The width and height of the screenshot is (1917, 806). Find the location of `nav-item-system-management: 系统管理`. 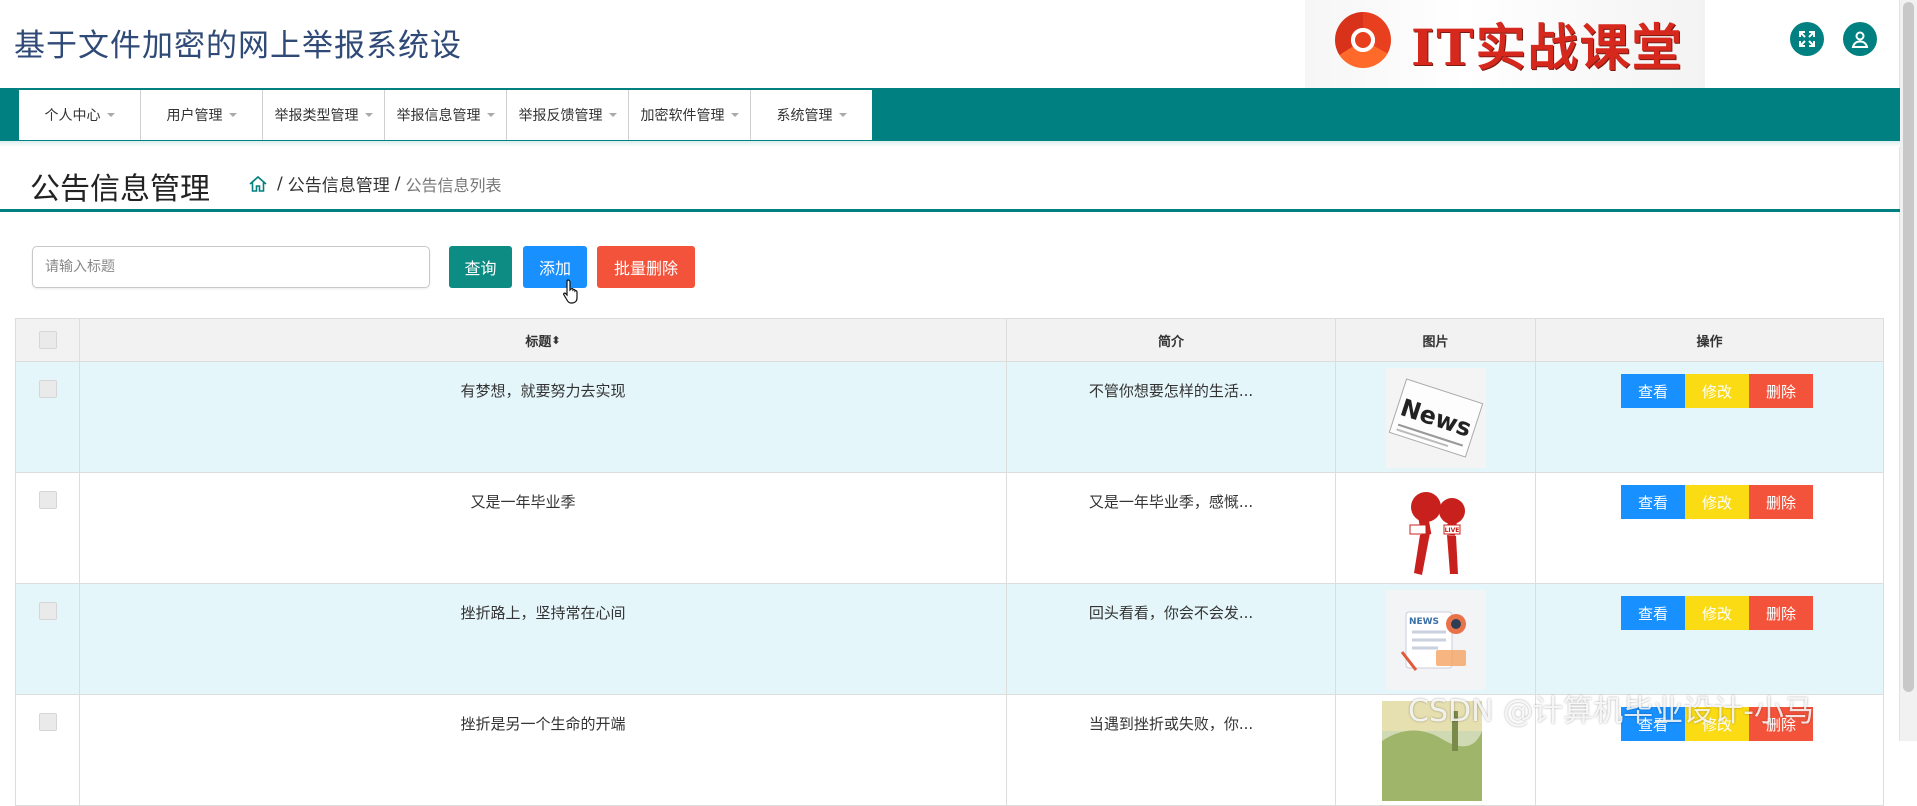

nav-item-system-management: 系统管理 is located at coordinates (811, 115).